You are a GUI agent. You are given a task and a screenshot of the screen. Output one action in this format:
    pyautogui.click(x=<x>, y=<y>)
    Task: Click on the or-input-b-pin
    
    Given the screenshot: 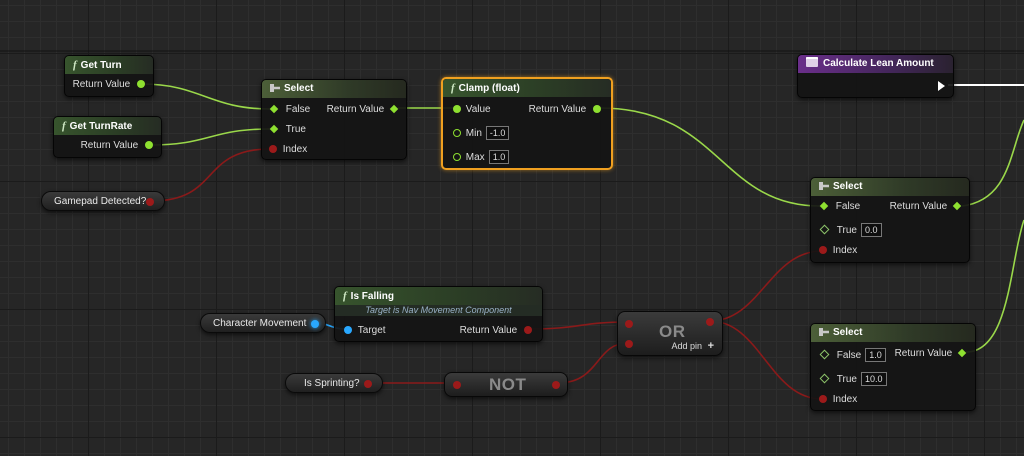 What is the action you would take?
    pyautogui.click(x=629, y=344)
    